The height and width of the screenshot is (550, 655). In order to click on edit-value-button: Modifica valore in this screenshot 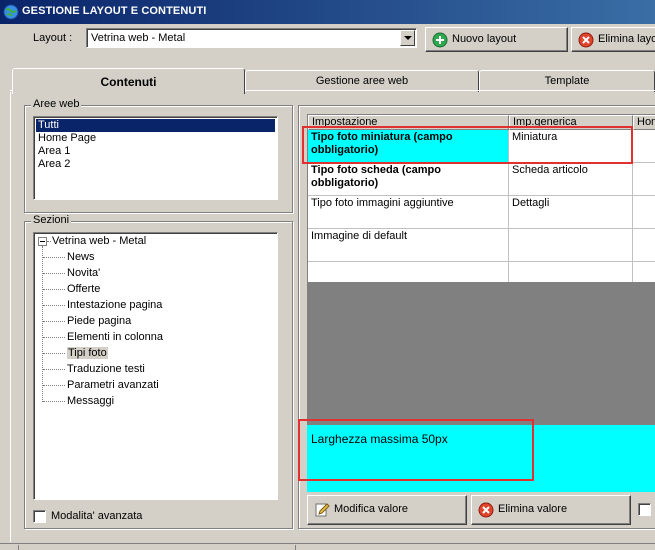, I will do `click(387, 510)`.